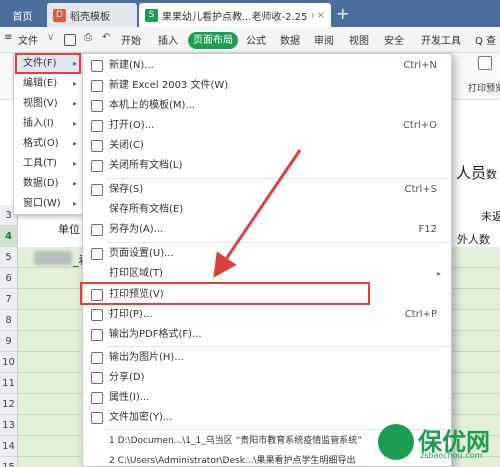 The image size is (500, 467). I want to click on shortcut: Ctrl+N, so click(420, 65).